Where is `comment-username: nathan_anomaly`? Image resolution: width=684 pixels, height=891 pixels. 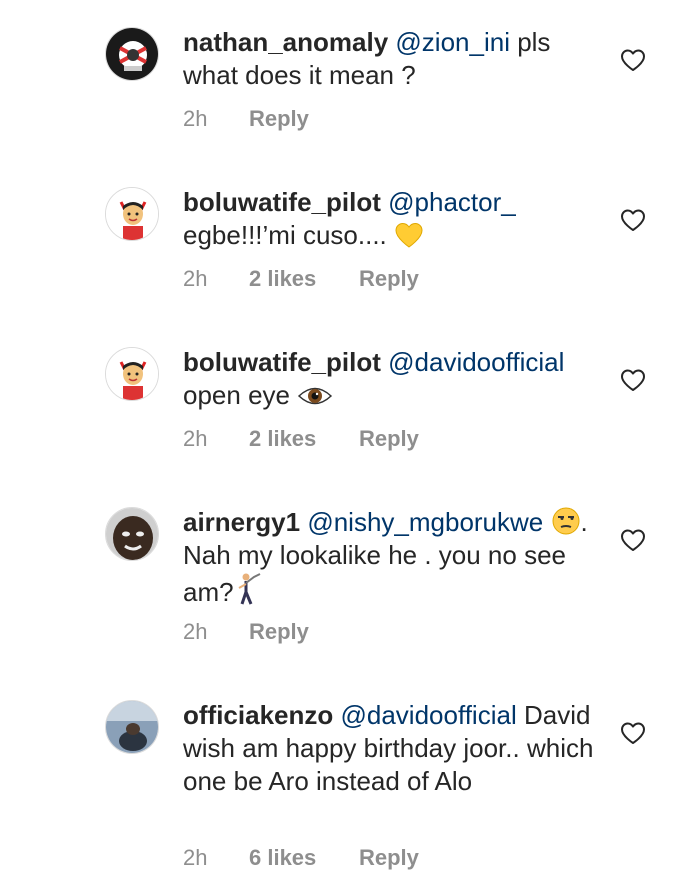
comment-username: nathan_anomaly is located at coordinates (285, 42).